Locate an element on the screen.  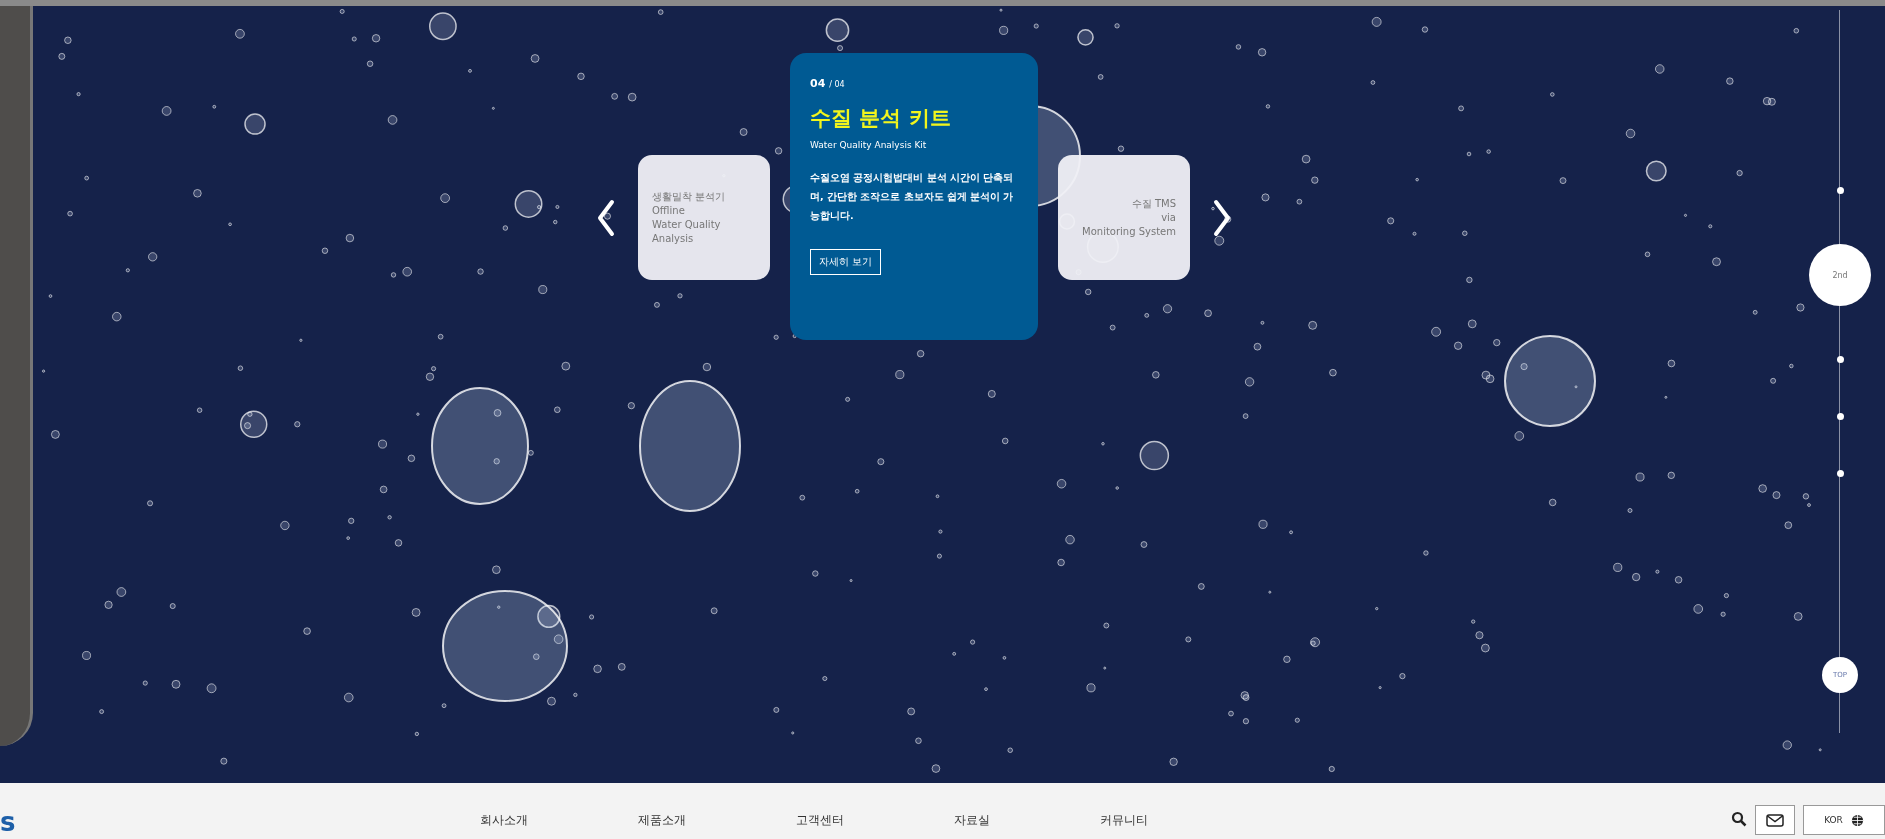
product-name: 생활밀착 분석기 is located at coordinates (689, 196).